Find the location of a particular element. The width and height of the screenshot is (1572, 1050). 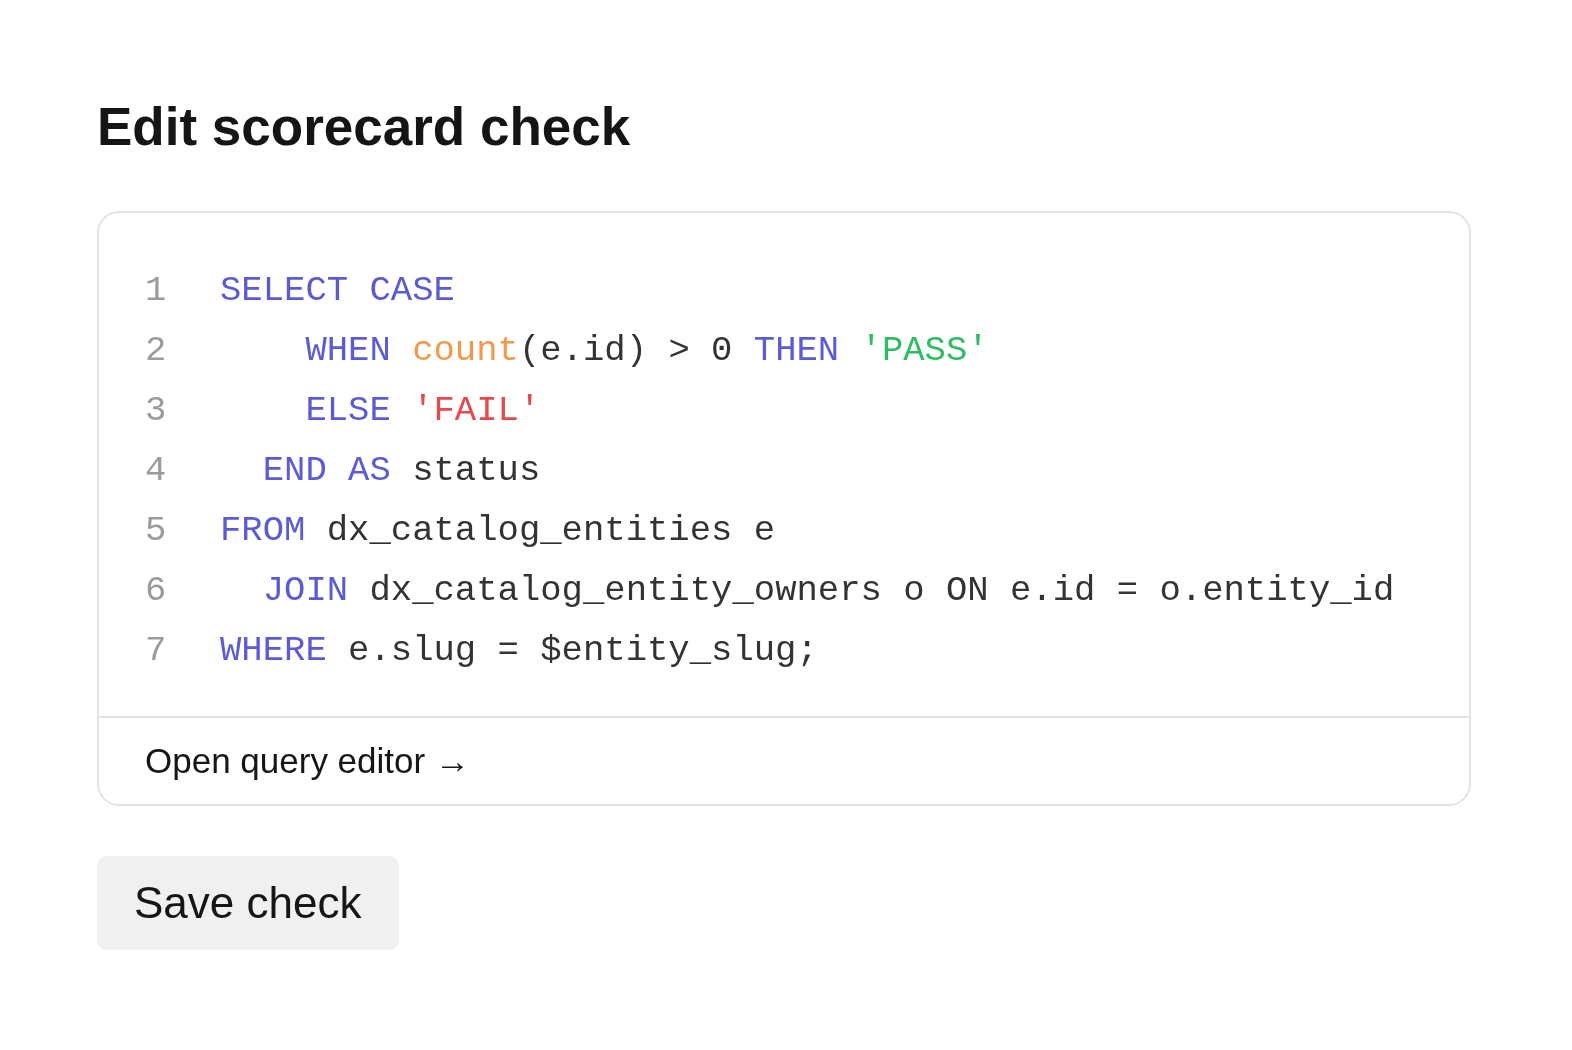

line-number: 1 is located at coordinates (156, 290).